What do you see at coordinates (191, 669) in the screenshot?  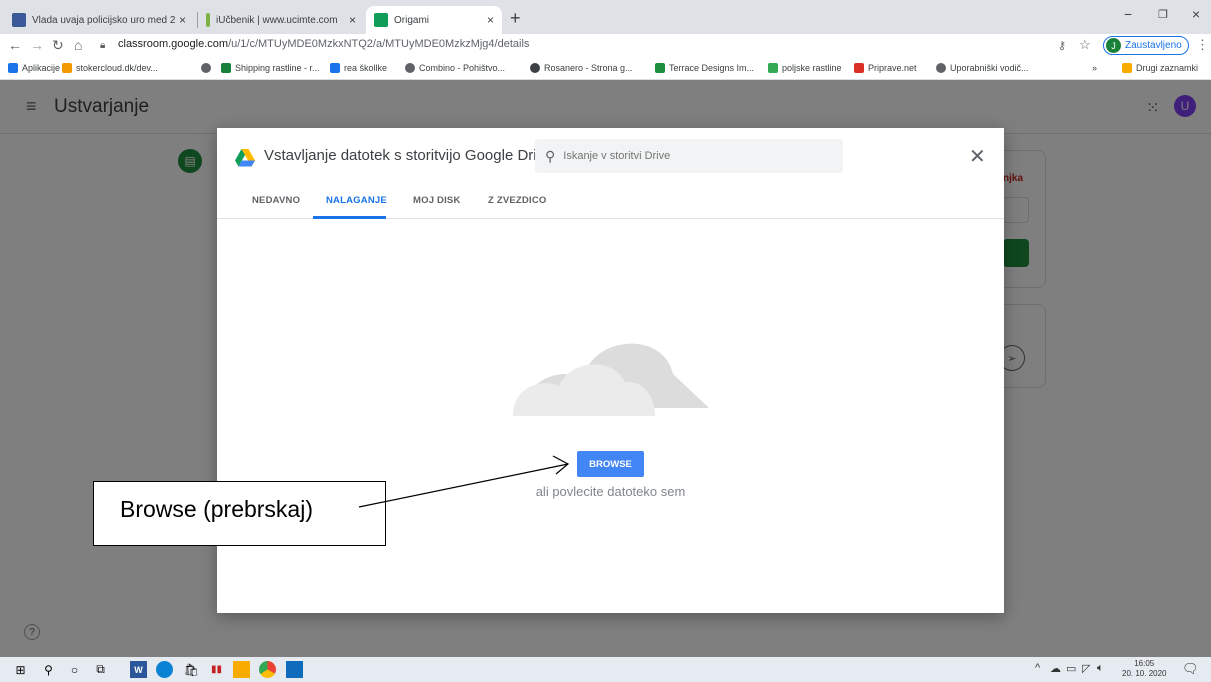 I see `store-icon: 🛍︎` at bounding box center [191, 669].